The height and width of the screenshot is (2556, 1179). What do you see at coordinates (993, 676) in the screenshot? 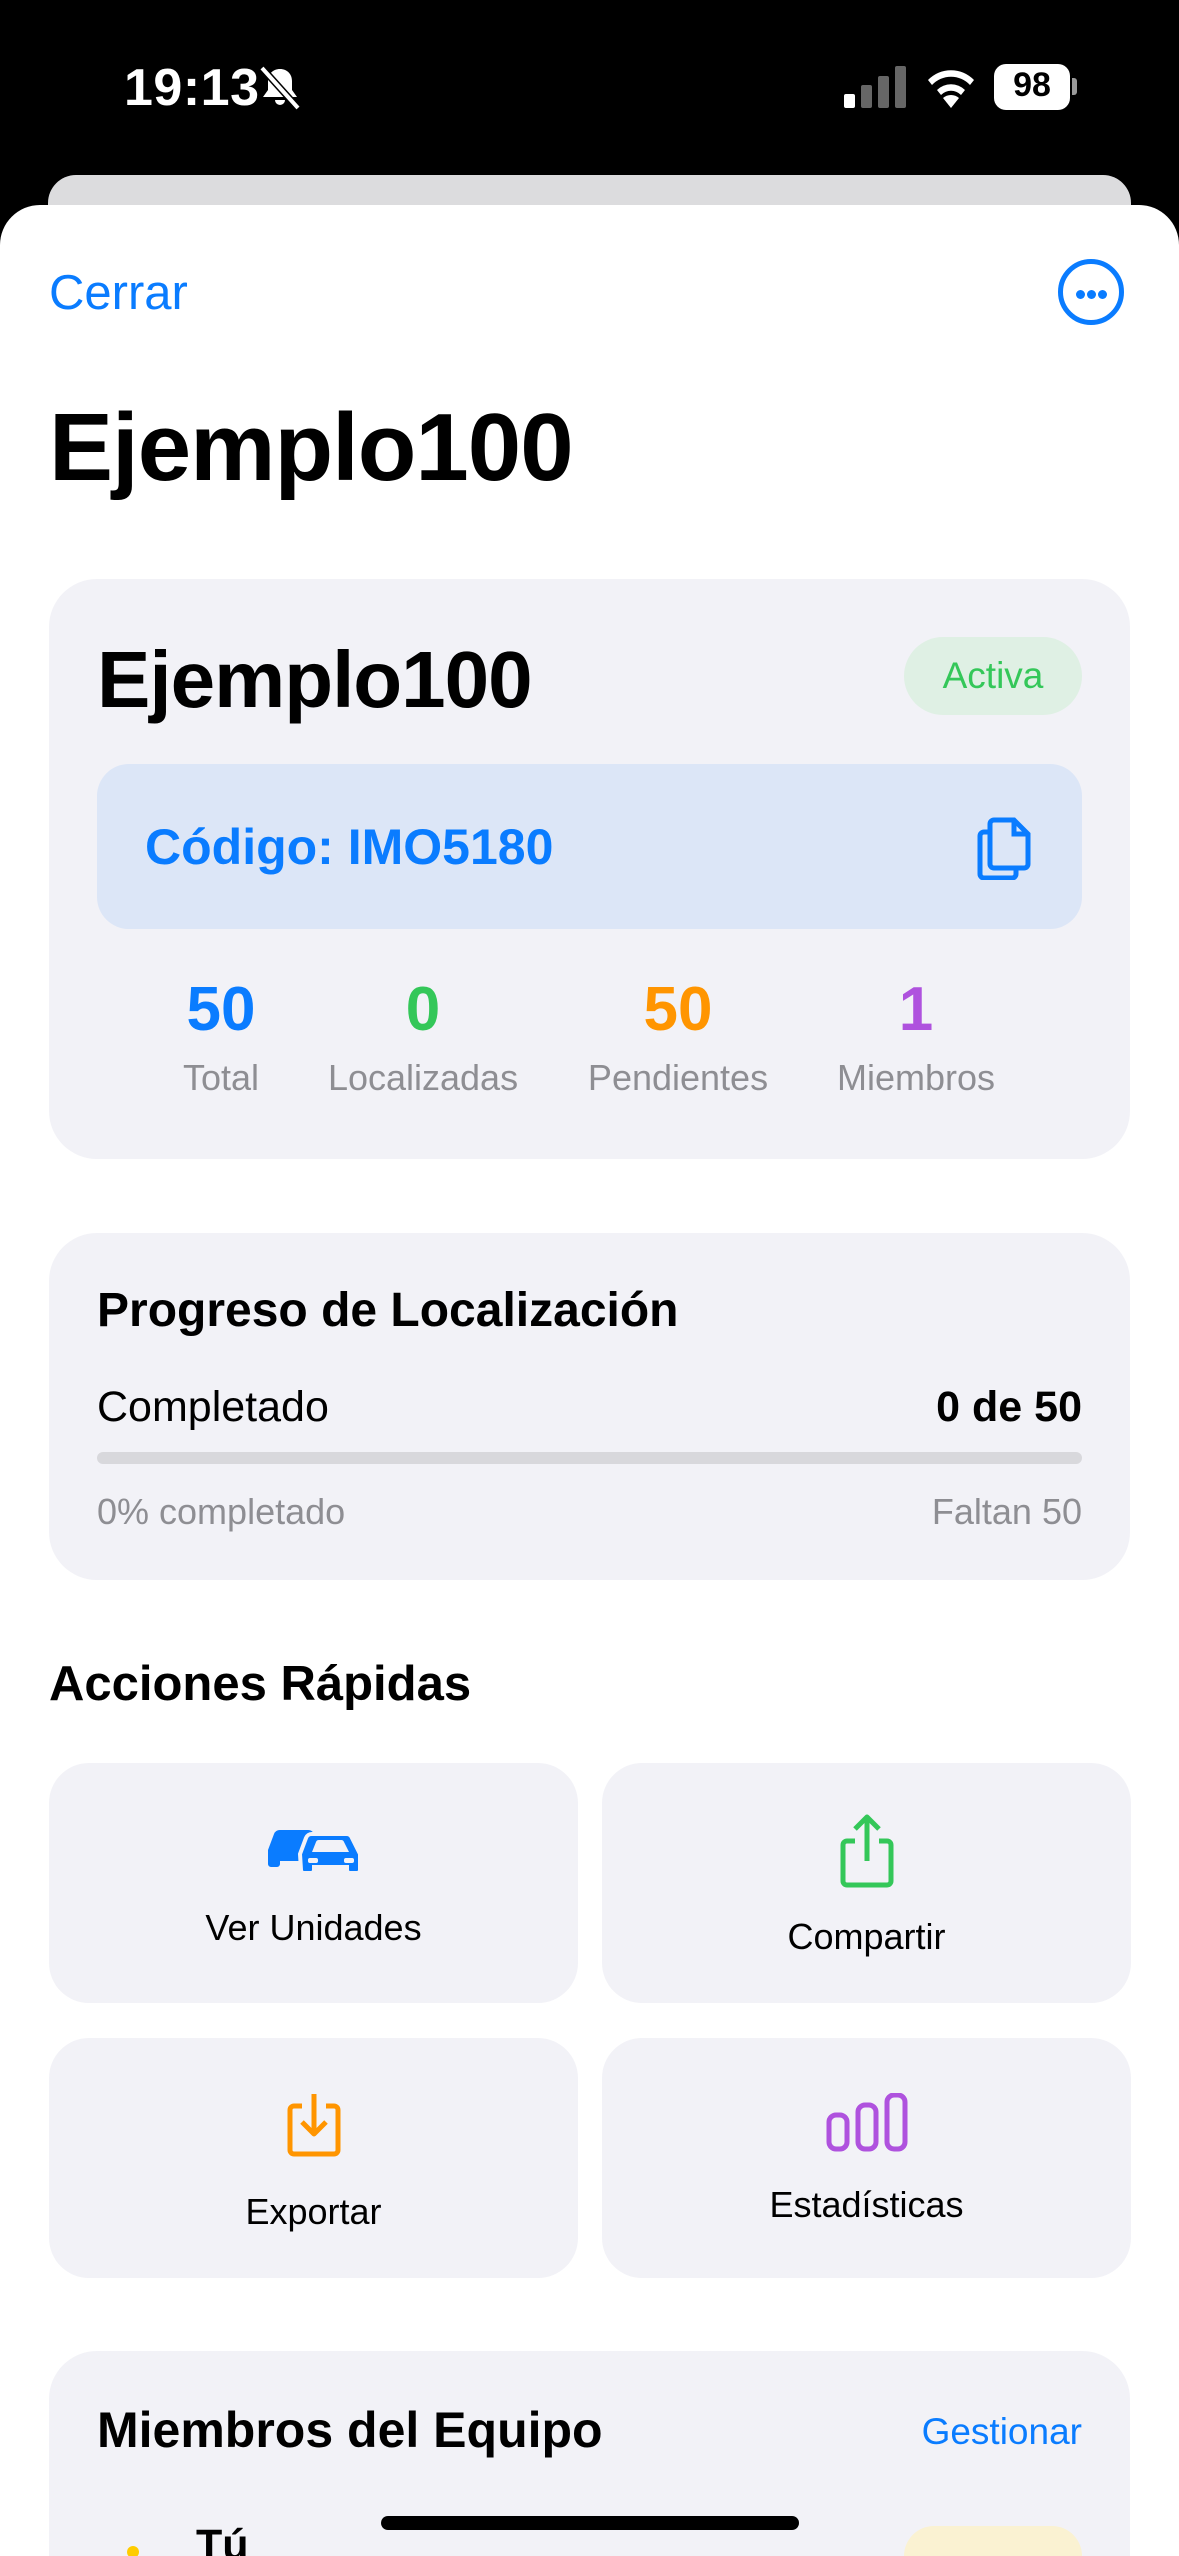
I see `status-badge: Activa` at bounding box center [993, 676].